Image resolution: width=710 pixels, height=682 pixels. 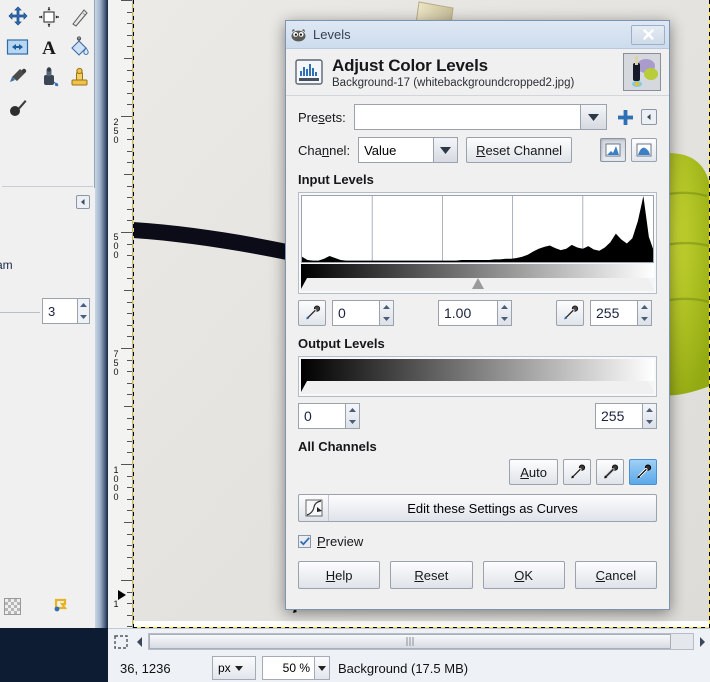 What do you see at coordinates (48, 77) in the screenshot?
I see `ink-tool` at bounding box center [48, 77].